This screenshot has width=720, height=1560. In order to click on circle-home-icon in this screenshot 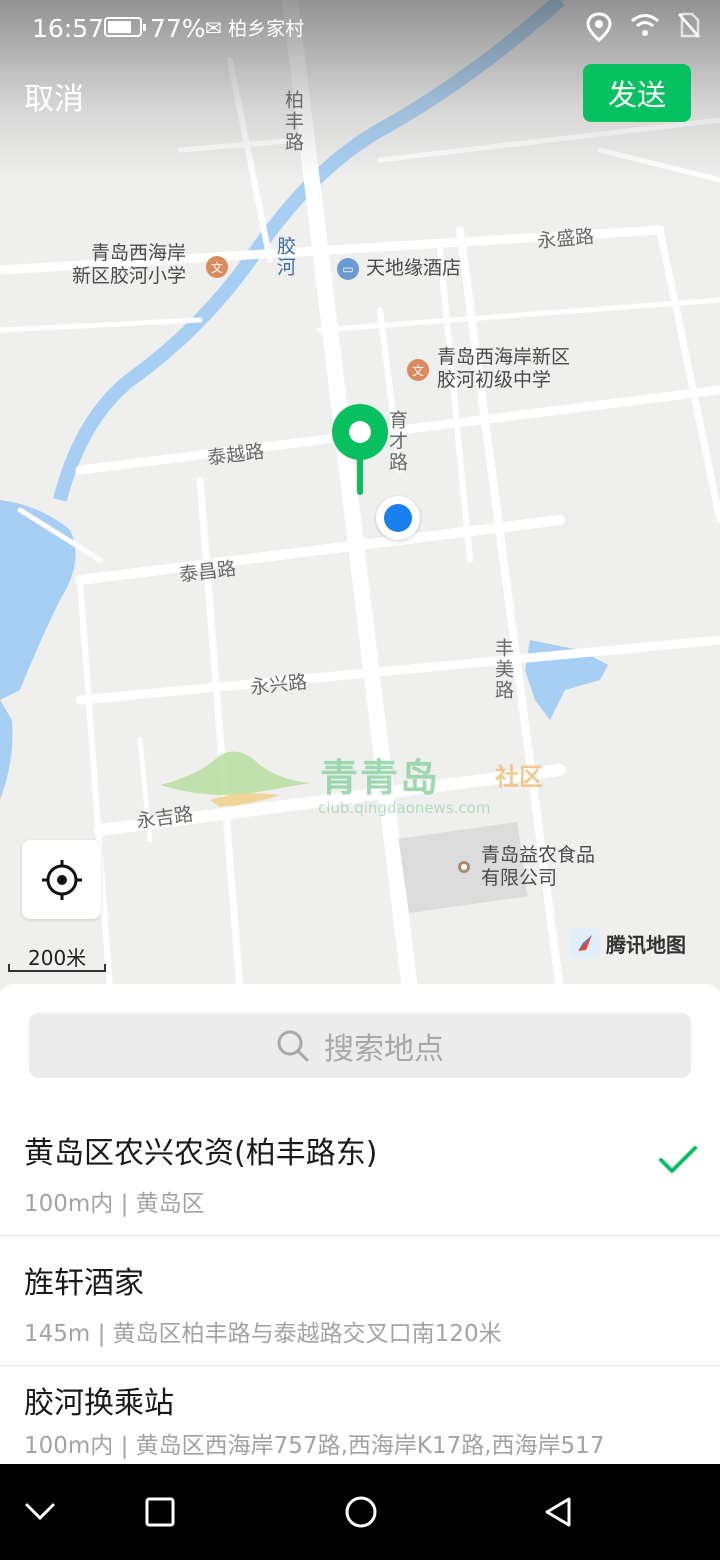, I will do `click(361, 1512)`.